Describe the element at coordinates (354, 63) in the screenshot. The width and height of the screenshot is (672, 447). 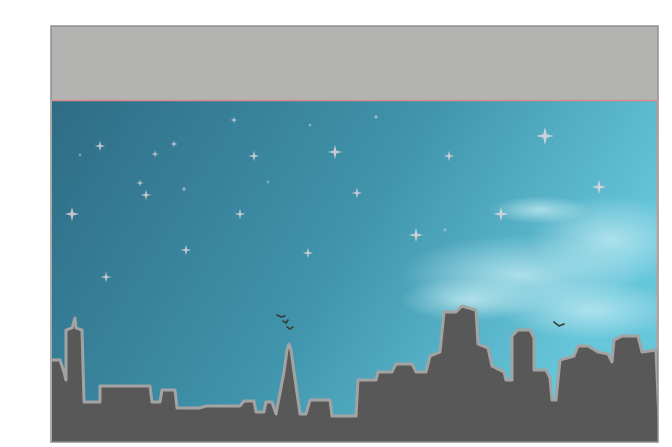
I see `header-bar` at that location.